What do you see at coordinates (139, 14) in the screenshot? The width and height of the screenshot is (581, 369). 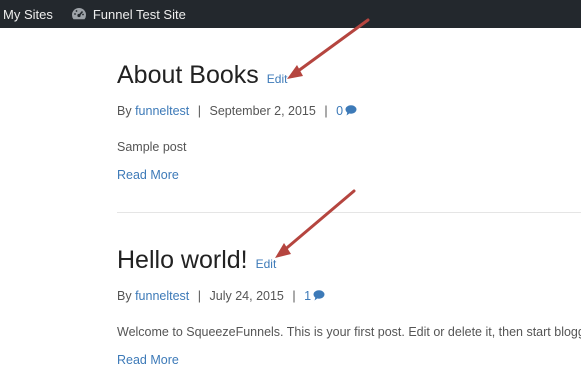 I see `site-name-label: Funnel Test Site` at bounding box center [139, 14].